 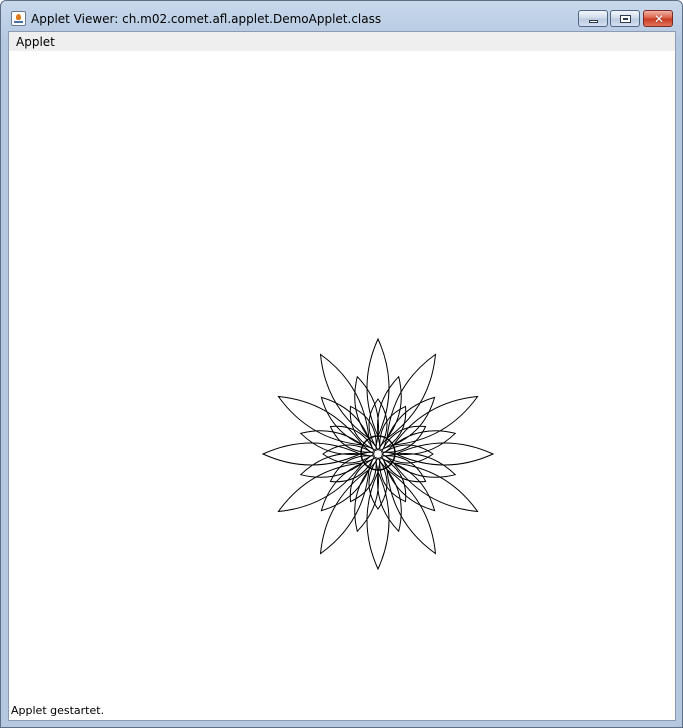 I want to click on menu-bar: Applet, so click(x=342, y=41).